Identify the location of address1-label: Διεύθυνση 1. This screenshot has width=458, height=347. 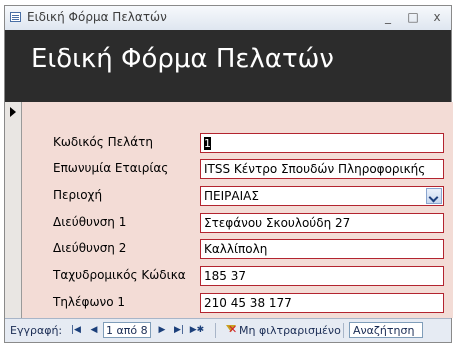
(90, 222).